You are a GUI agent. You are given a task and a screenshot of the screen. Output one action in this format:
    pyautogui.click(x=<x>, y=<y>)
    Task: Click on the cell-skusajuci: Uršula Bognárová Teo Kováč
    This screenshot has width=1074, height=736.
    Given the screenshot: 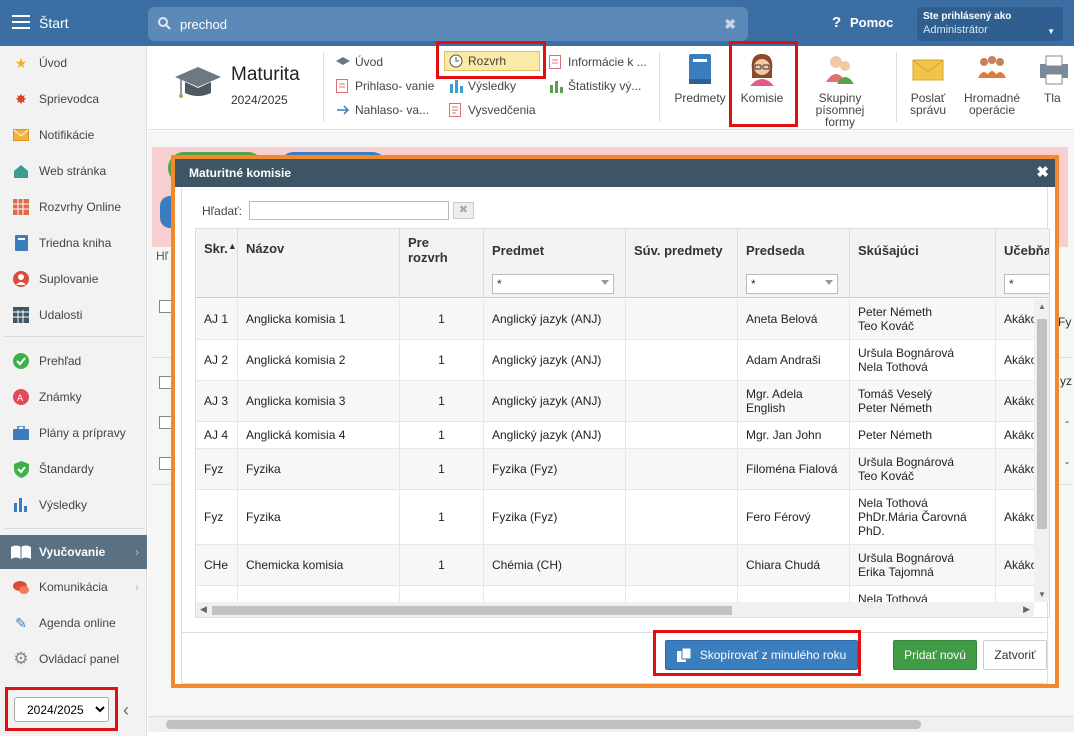 What is the action you would take?
    pyautogui.click(x=923, y=469)
    